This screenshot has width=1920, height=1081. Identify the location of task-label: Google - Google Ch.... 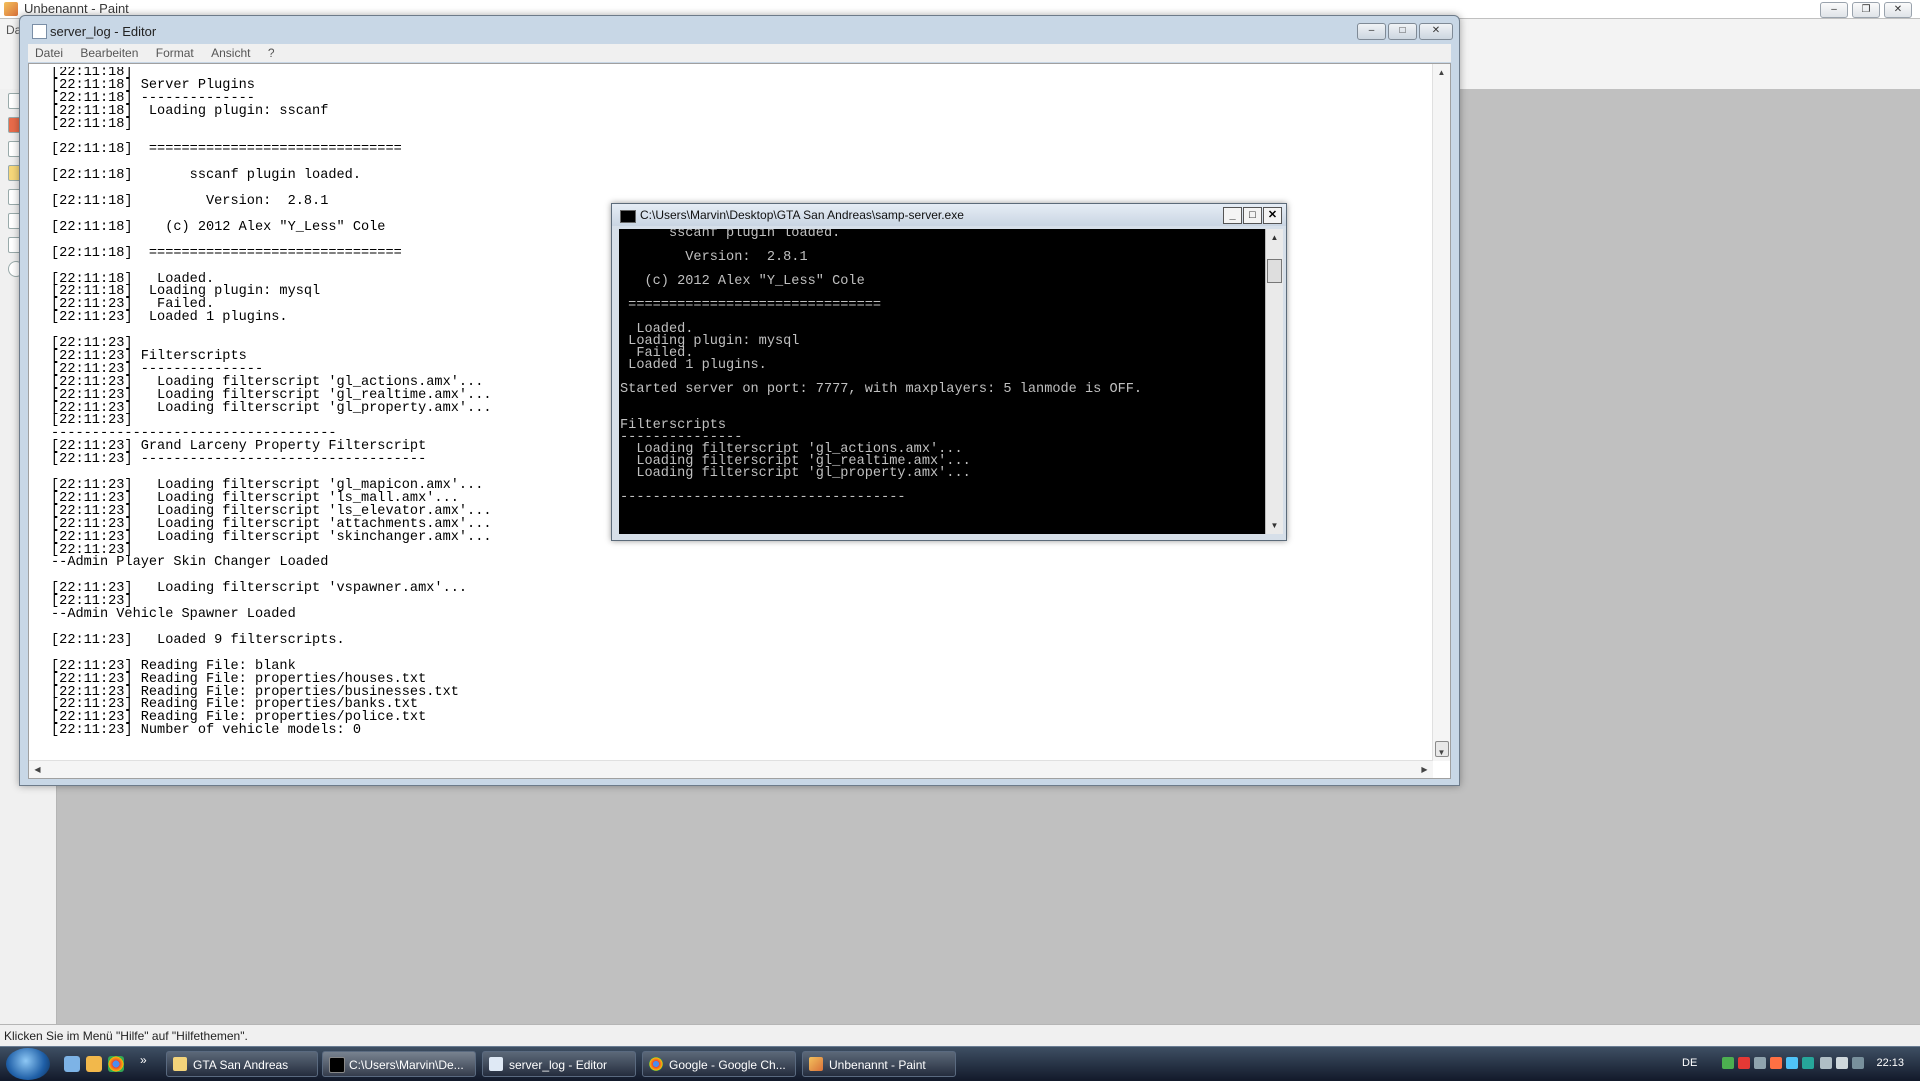
(727, 1065).